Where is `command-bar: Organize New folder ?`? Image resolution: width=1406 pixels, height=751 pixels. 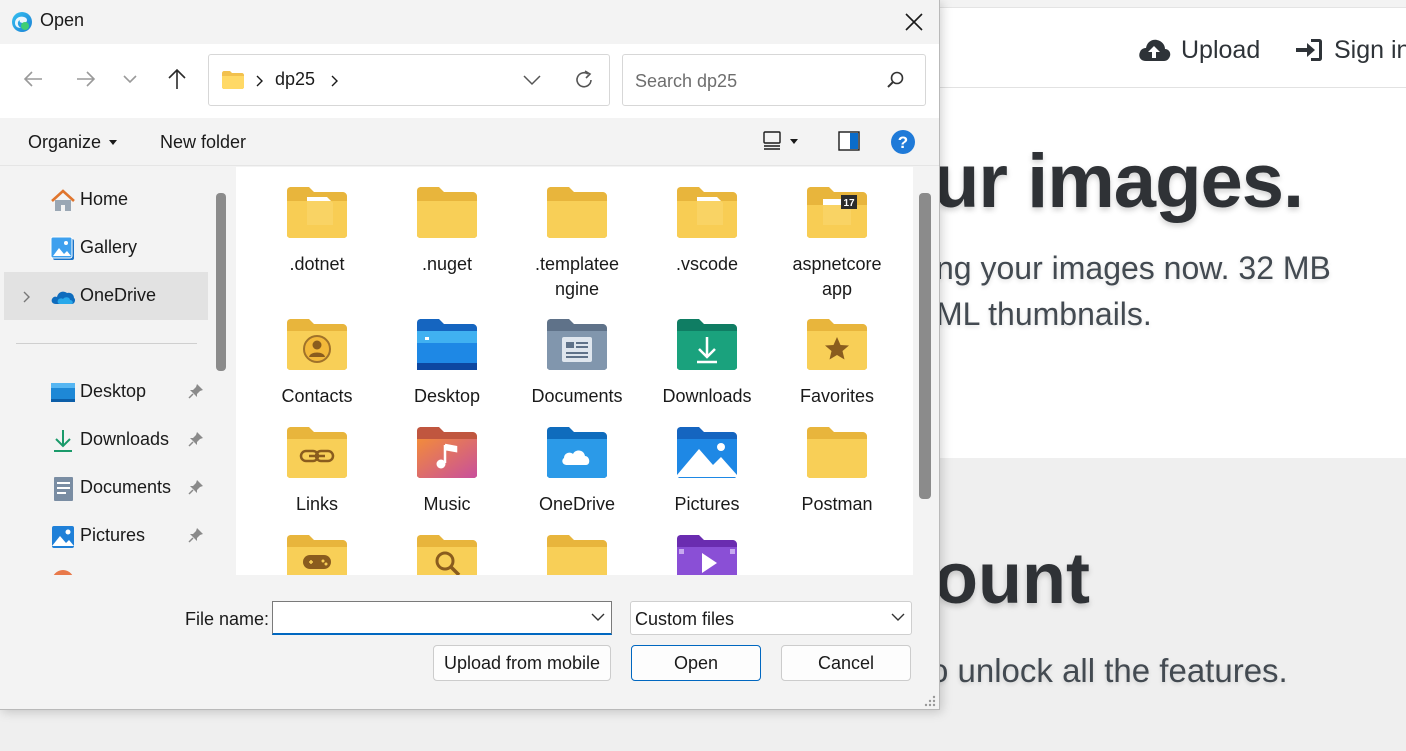
command-bar: Organize New folder ? is located at coordinates (469, 142).